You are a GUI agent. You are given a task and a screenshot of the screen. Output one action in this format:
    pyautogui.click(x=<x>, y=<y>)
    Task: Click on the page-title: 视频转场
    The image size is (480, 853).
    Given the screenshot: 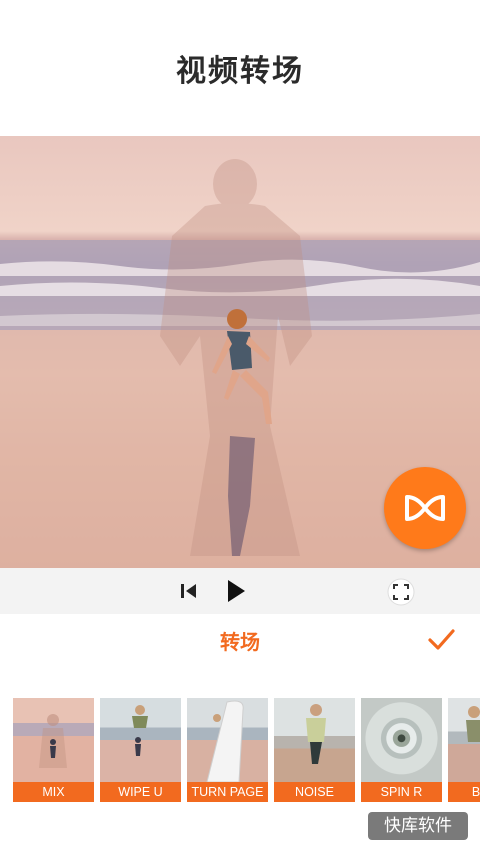 What is the action you would take?
    pyautogui.click(x=240, y=71)
    